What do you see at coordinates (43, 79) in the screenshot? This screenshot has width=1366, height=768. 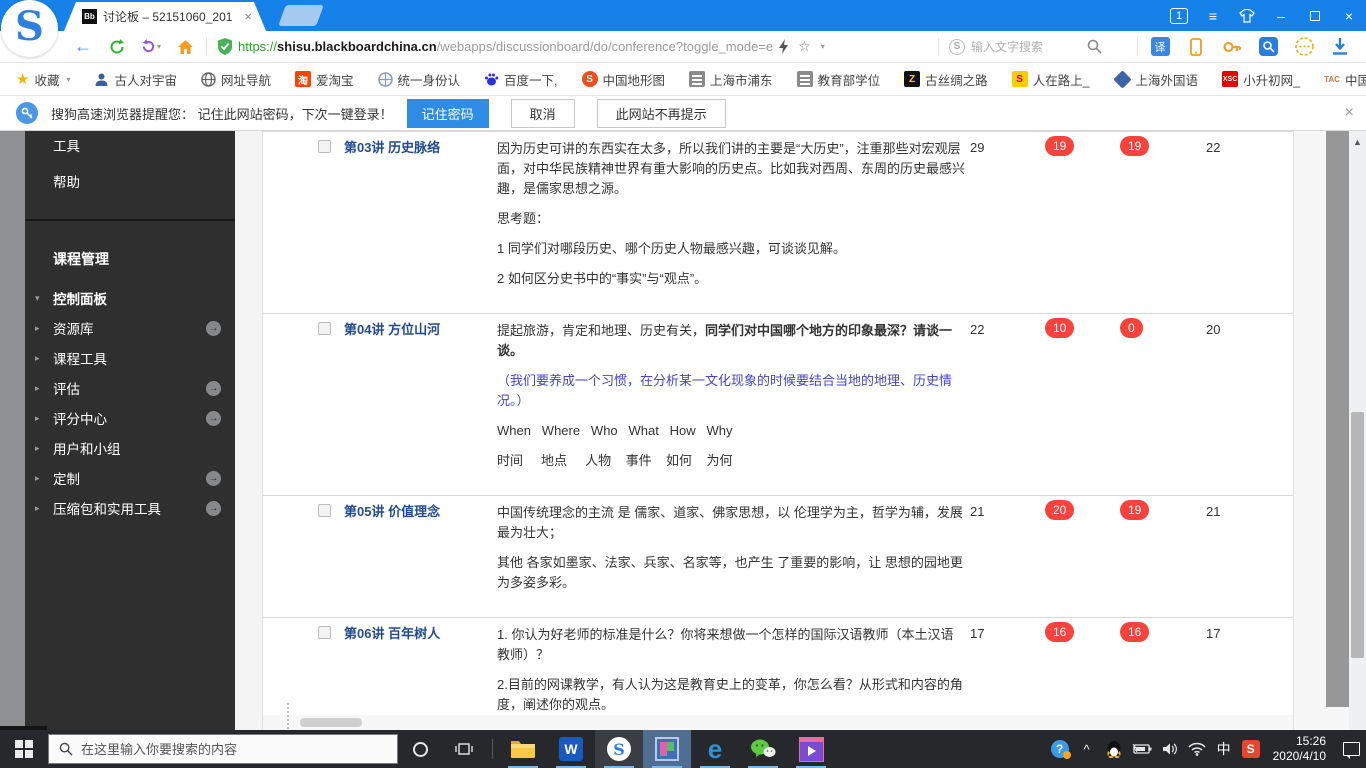 I see `favorites-menu: ★ 收藏 ▾` at bounding box center [43, 79].